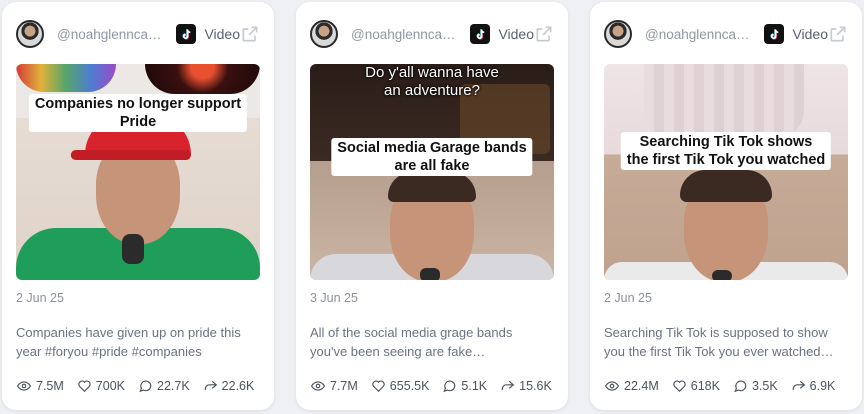 The height and width of the screenshot is (414, 864). What do you see at coordinates (138, 113) in the screenshot?
I see `video-caption: Companies no longer support Pride` at bounding box center [138, 113].